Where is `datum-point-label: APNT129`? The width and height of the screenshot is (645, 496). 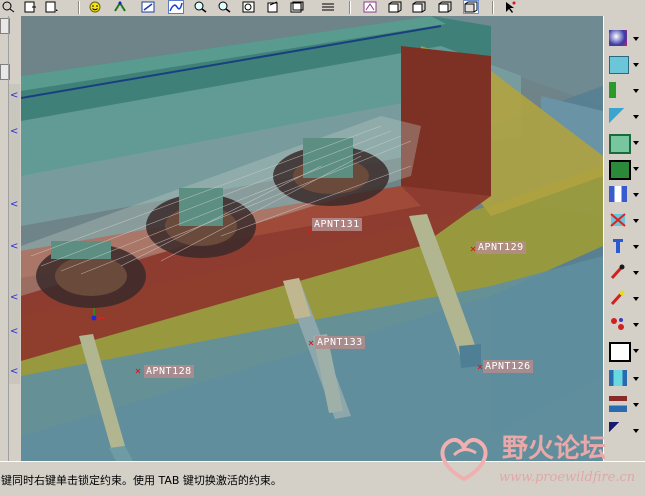 datum-point-label: APNT129 is located at coordinates (501, 247).